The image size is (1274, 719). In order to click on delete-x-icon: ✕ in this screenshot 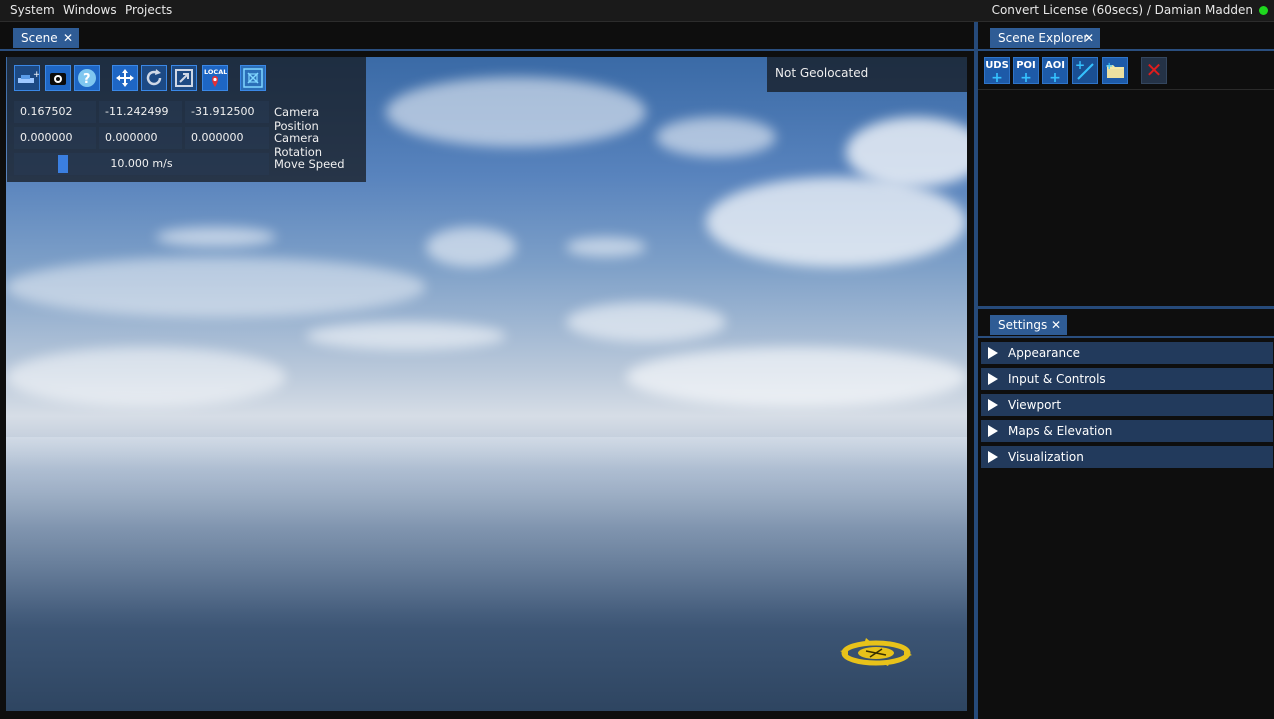, I will do `click(1154, 70)`.